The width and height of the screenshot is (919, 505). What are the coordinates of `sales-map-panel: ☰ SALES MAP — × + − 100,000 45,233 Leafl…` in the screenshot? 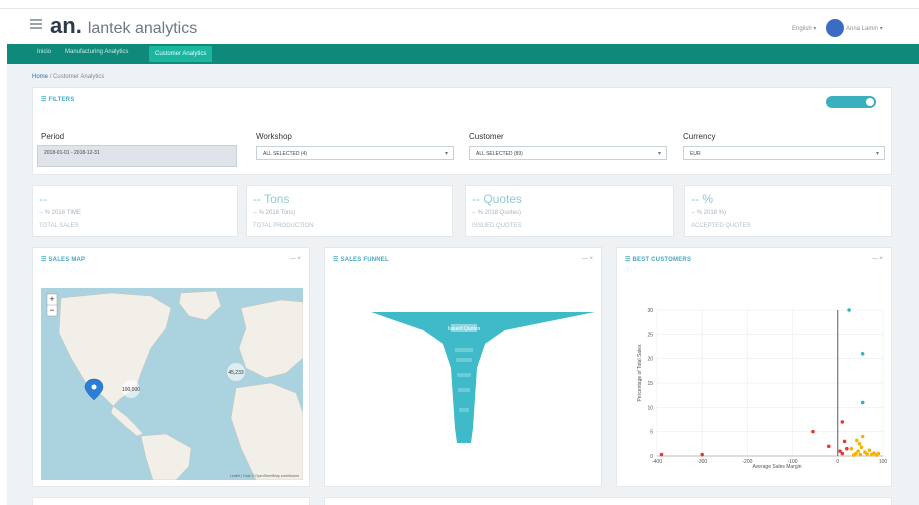 It's located at (171, 367).